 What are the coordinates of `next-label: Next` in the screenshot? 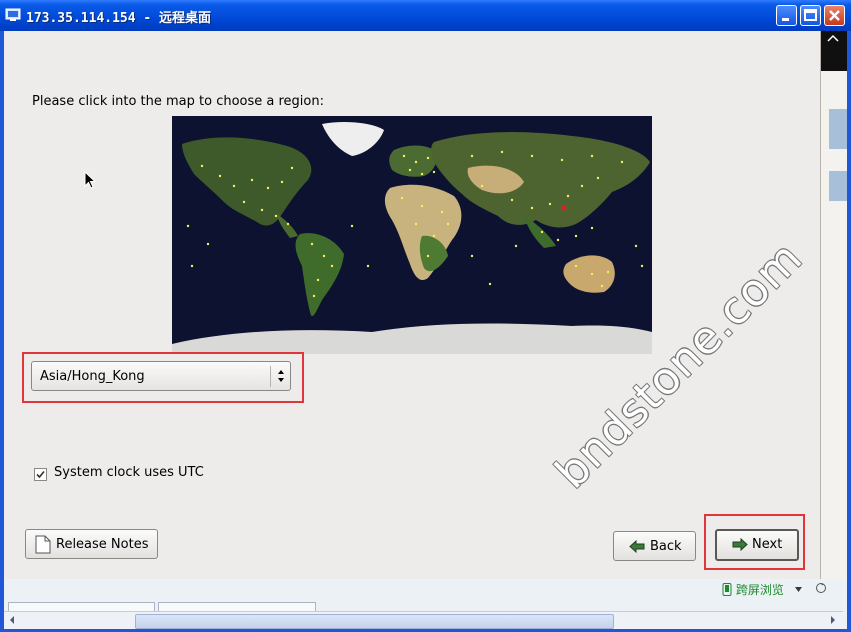 It's located at (767, 544).